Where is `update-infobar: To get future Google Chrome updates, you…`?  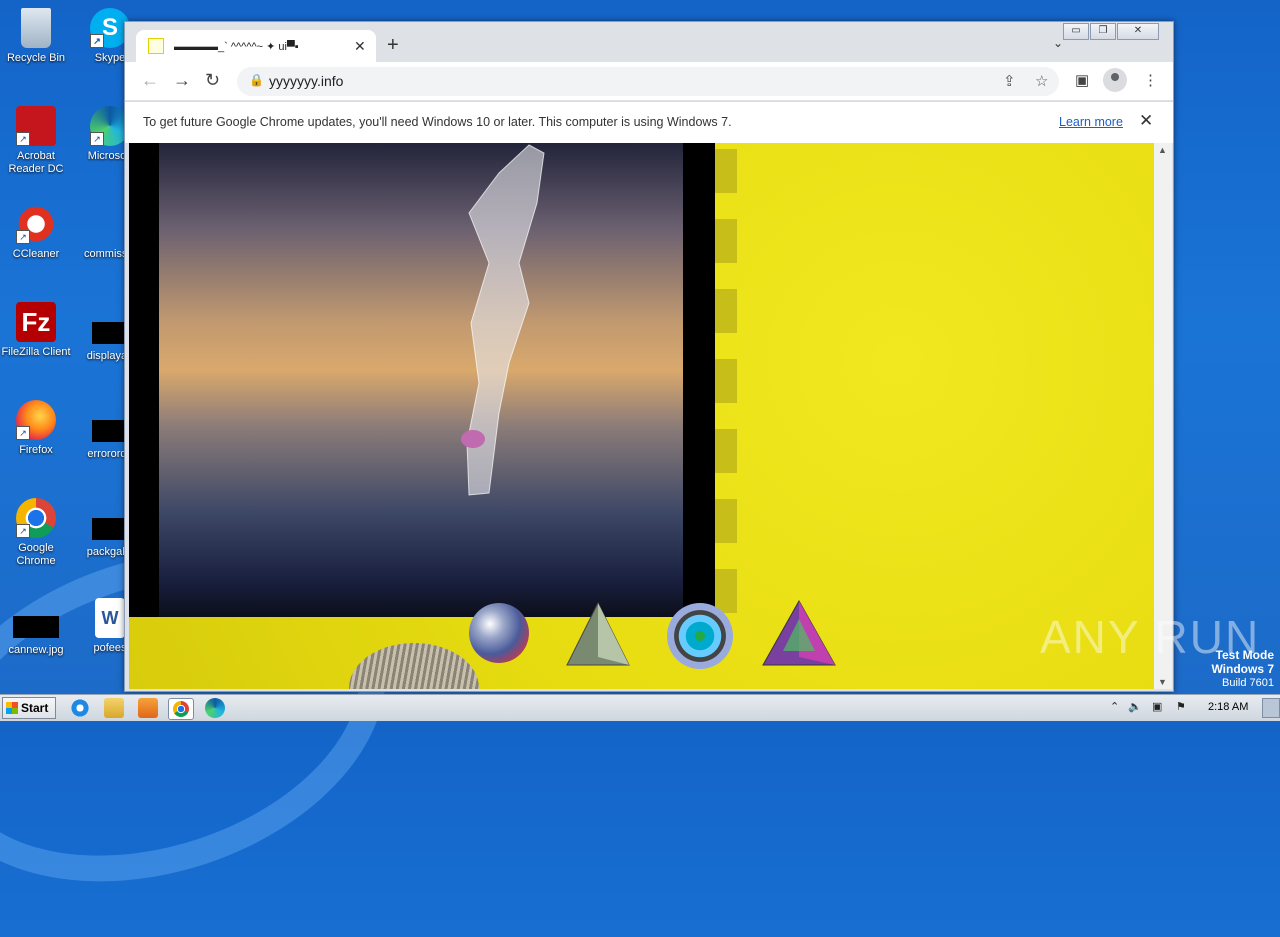
update-infobar: To get future Google Chrome updates, you… is located at coordinates (649, 122).